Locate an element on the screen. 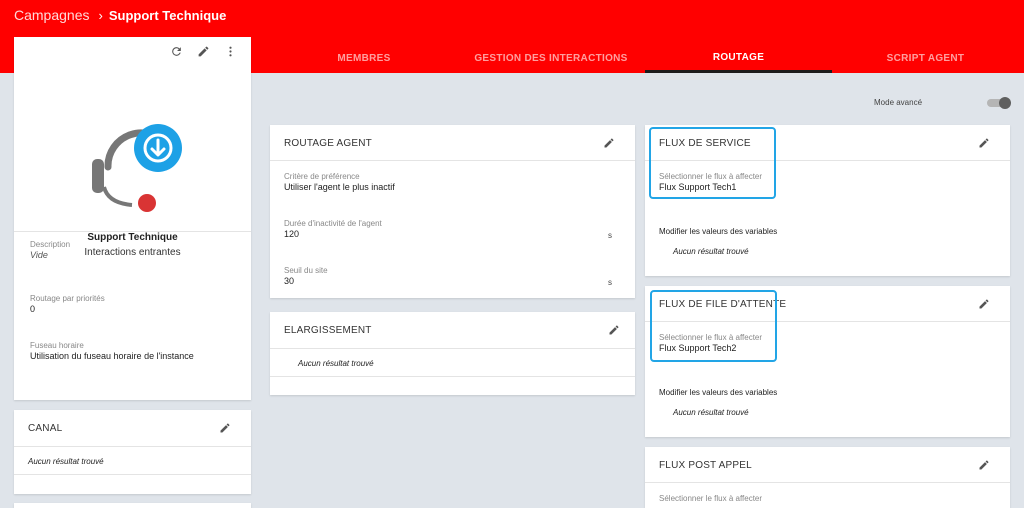 The image size is (1024, 508). profile-actions is located at coordinates (203, 51).